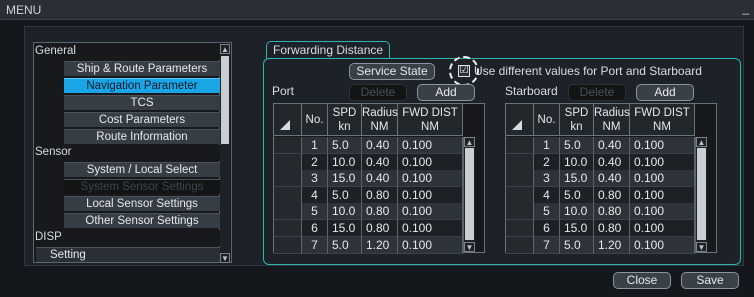  Describe the element at coordinates (142, 220) in the screenshot. I see `menu-item: Other Sensor Settings` at that location.